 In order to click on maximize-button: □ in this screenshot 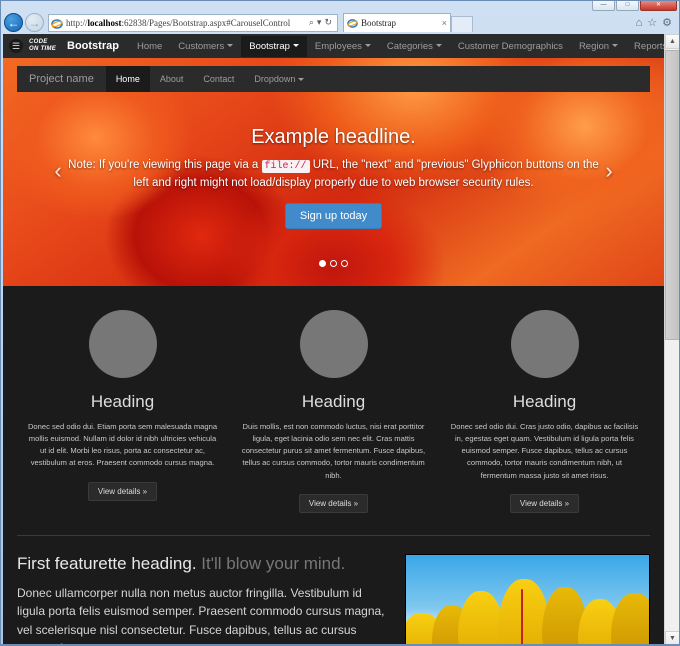, I will do `click(627, 6)`.